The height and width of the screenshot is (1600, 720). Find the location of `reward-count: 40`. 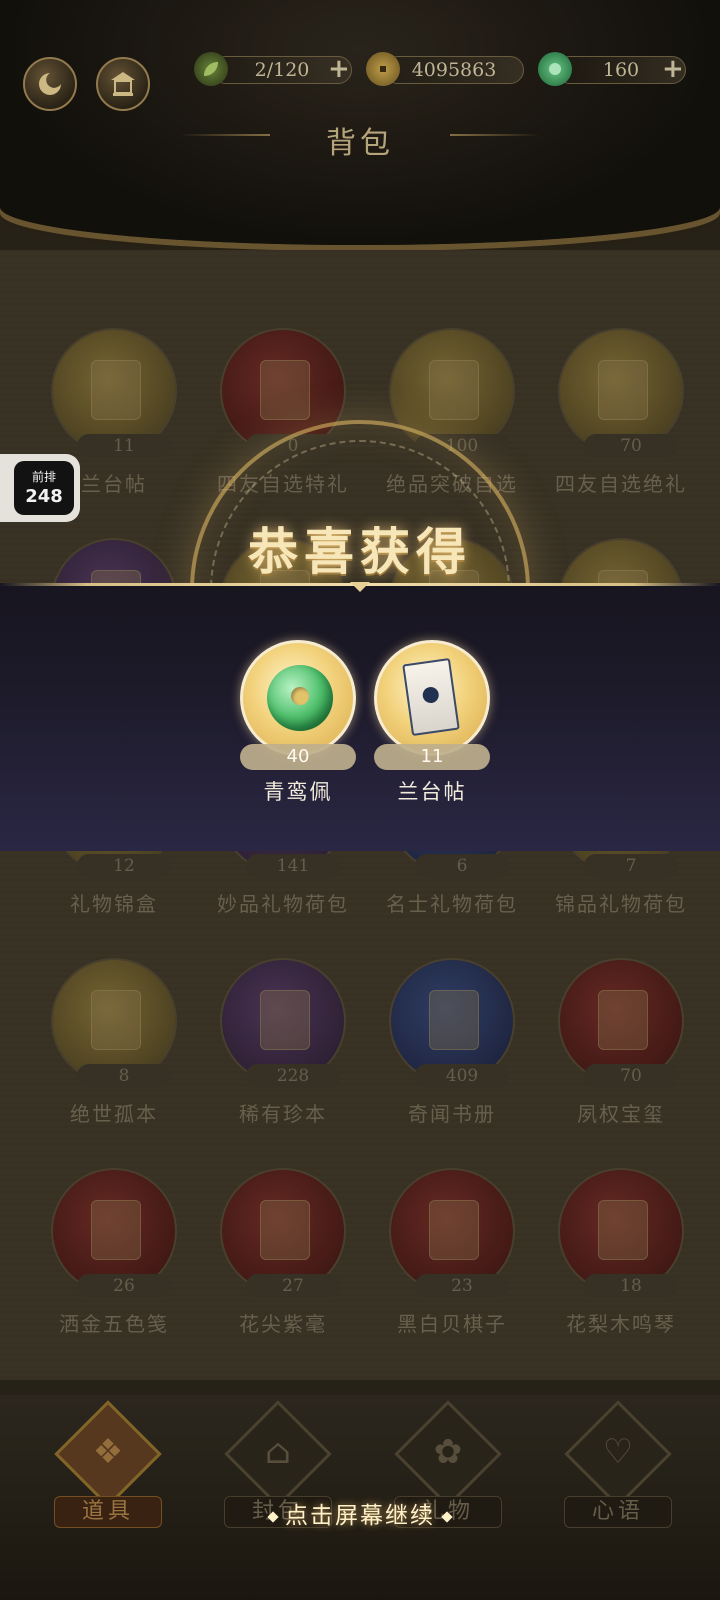

reward-count: 40 is located at coordinates (298, 757).